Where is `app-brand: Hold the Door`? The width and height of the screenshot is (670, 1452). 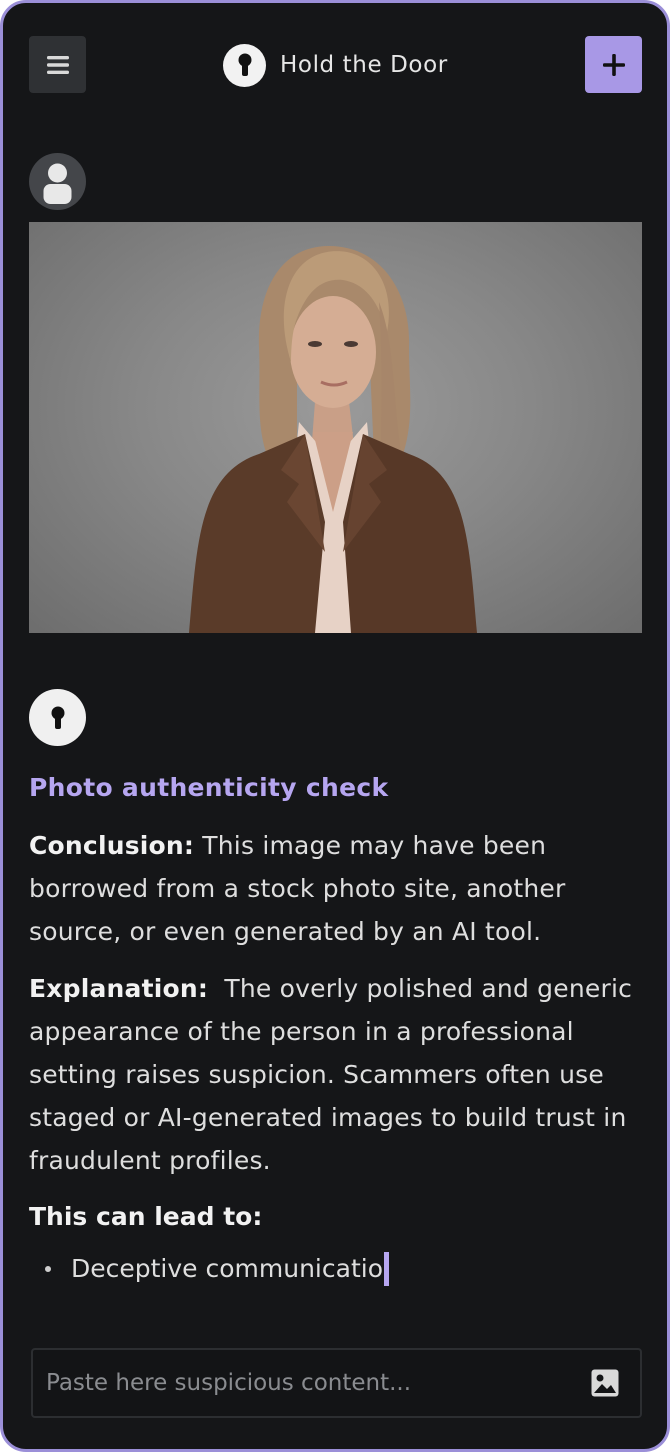 app-brand: Hold the Door is located at coordinates (335, 65).